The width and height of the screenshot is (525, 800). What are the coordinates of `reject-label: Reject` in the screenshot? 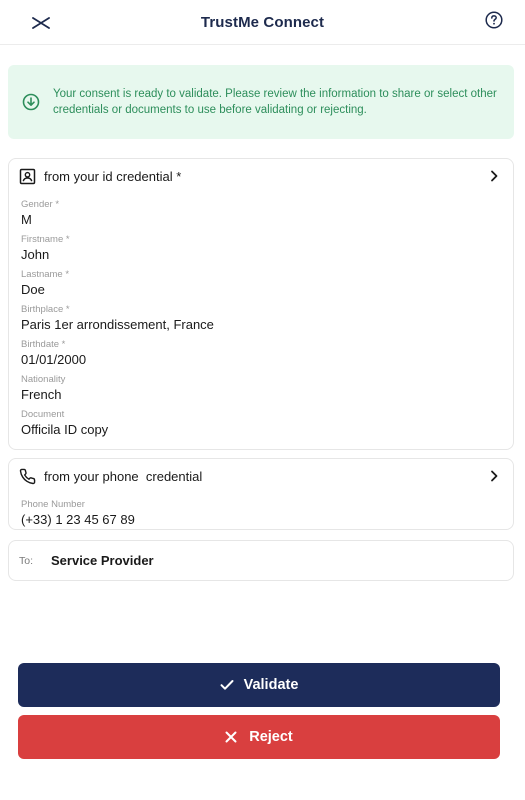 It's located at (271, 737).